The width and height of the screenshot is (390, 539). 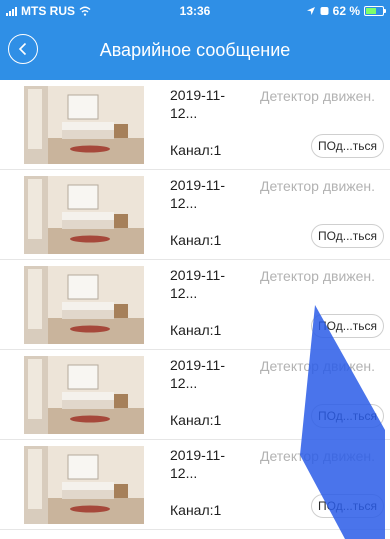 I want to click on location-arrow-icon, so click(x=310, y=11).